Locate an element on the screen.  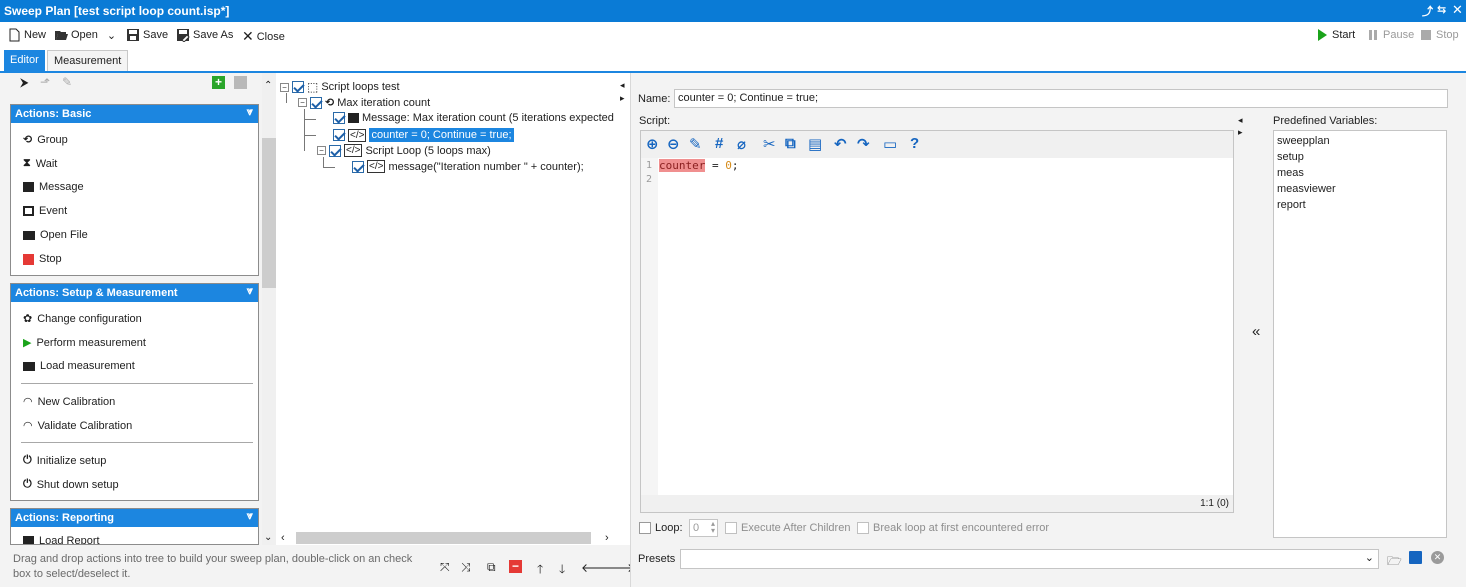
save-as-button: Save As is located at coordinates (204, 35).